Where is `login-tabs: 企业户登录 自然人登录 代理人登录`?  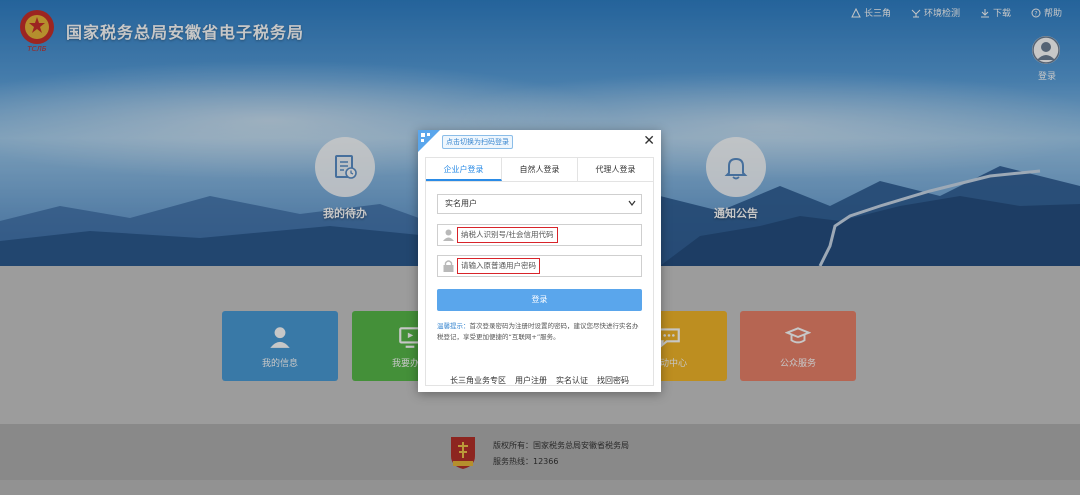
login-tabs: 企业户登录 自然人登录 代理人登录 is located at coordinates (539, 170).